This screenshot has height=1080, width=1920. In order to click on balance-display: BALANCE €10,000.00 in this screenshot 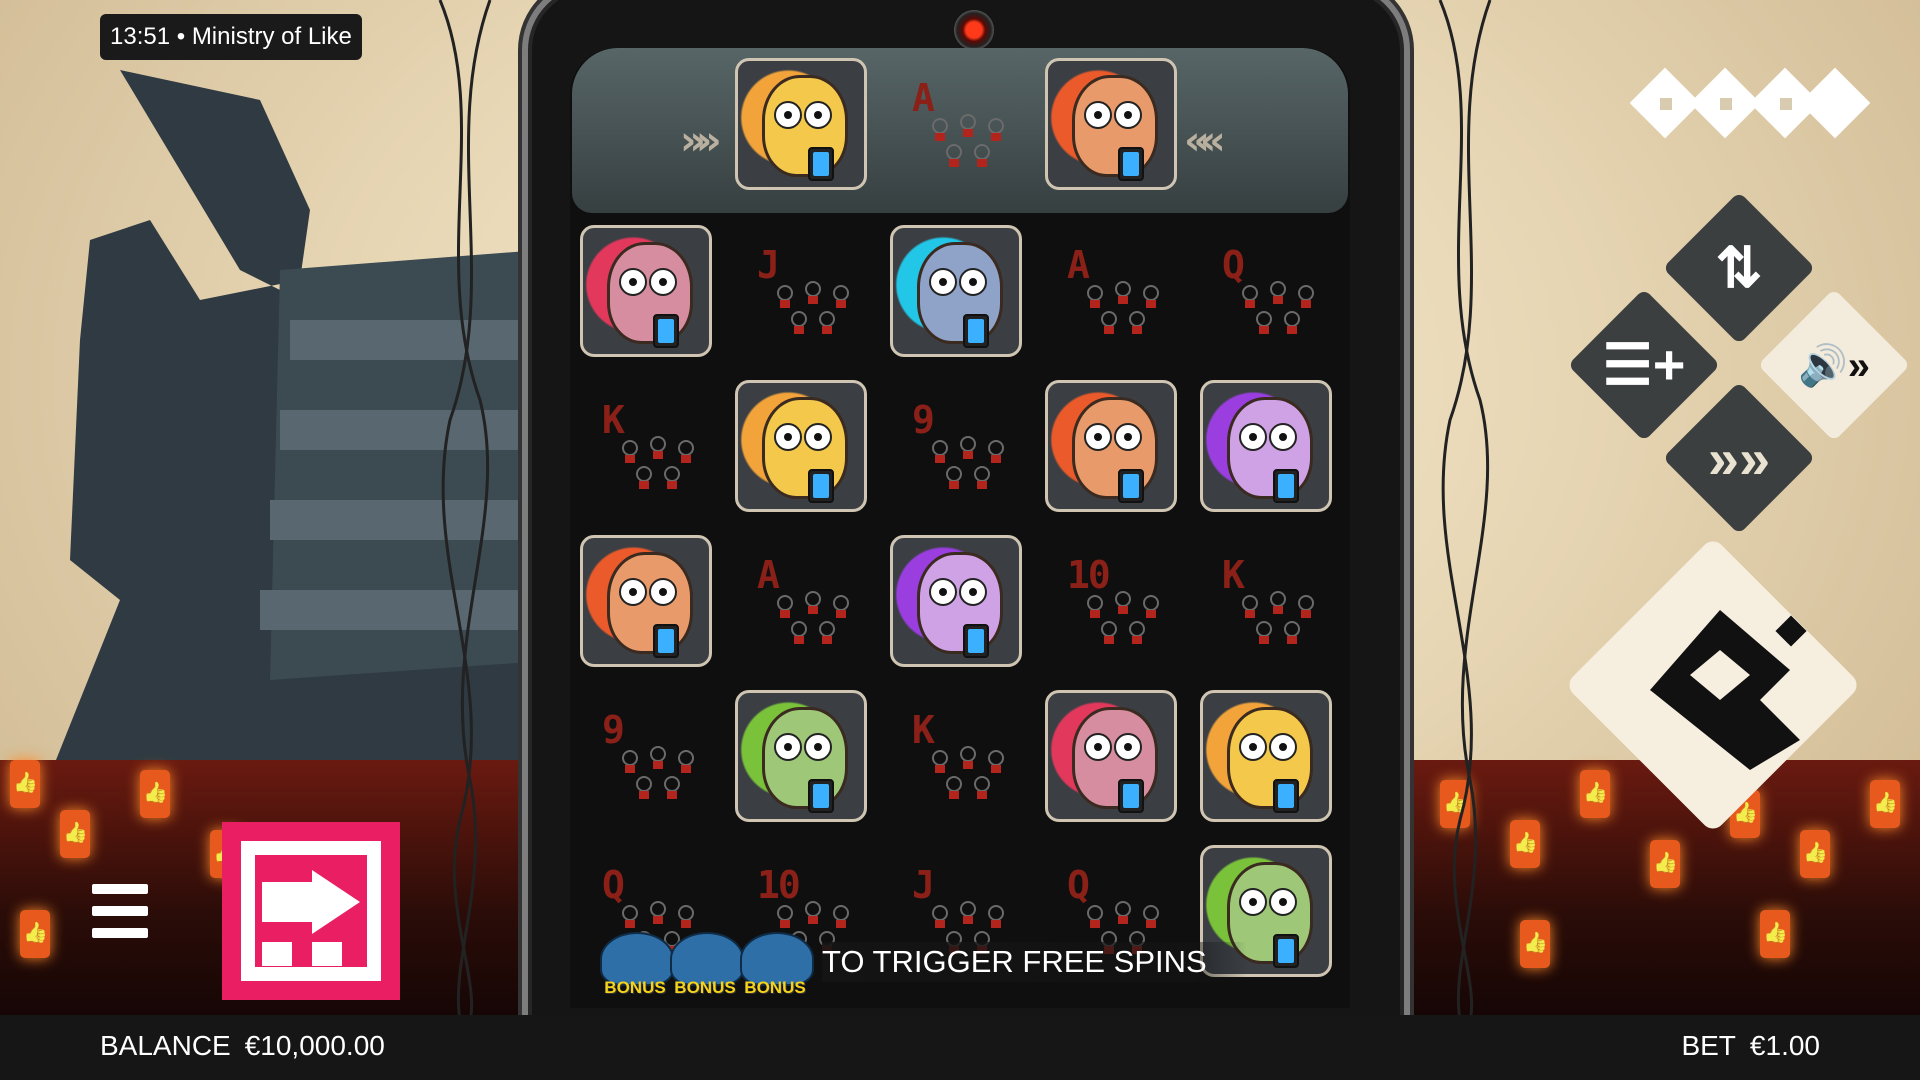, I will do `click(242, 1046)`.